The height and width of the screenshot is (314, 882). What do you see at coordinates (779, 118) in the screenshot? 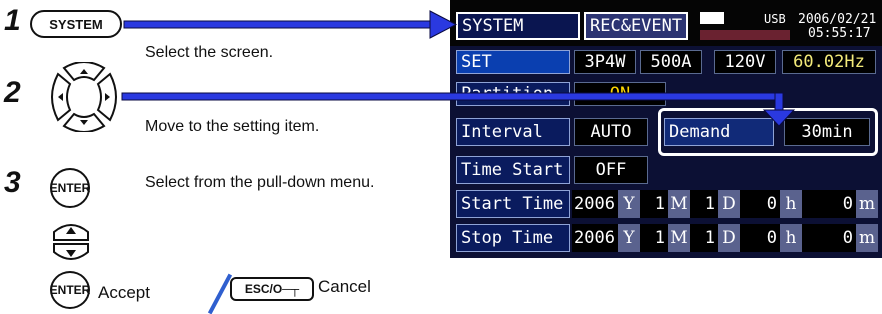
I see `arrow-2-head` at bounding box center [779, 118].